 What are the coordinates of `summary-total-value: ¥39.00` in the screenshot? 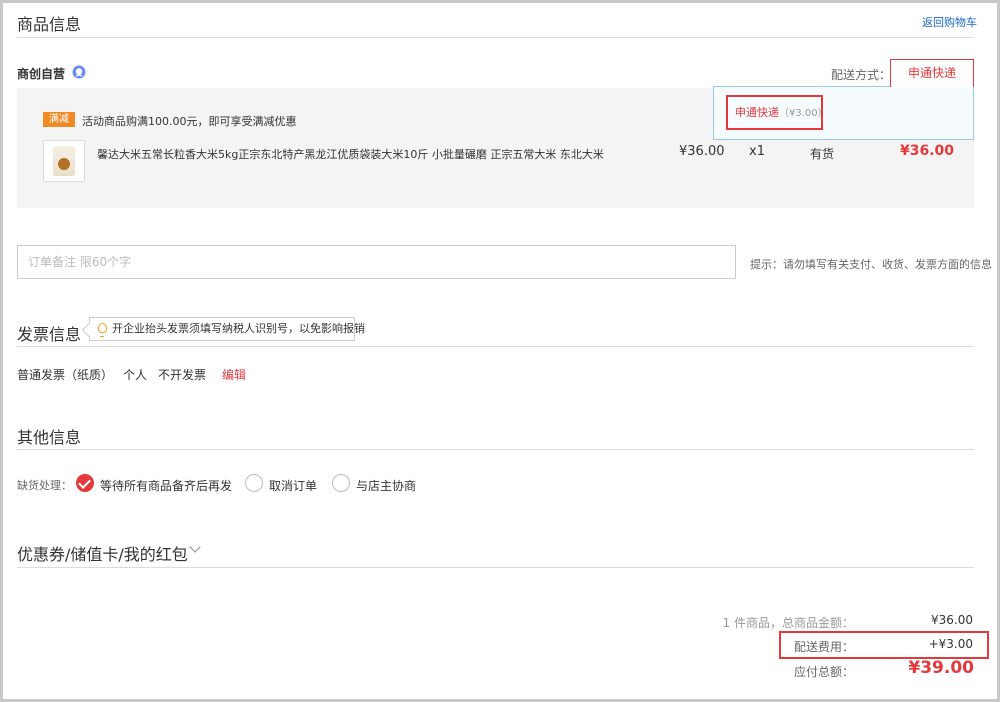 It's located at (941, 668).